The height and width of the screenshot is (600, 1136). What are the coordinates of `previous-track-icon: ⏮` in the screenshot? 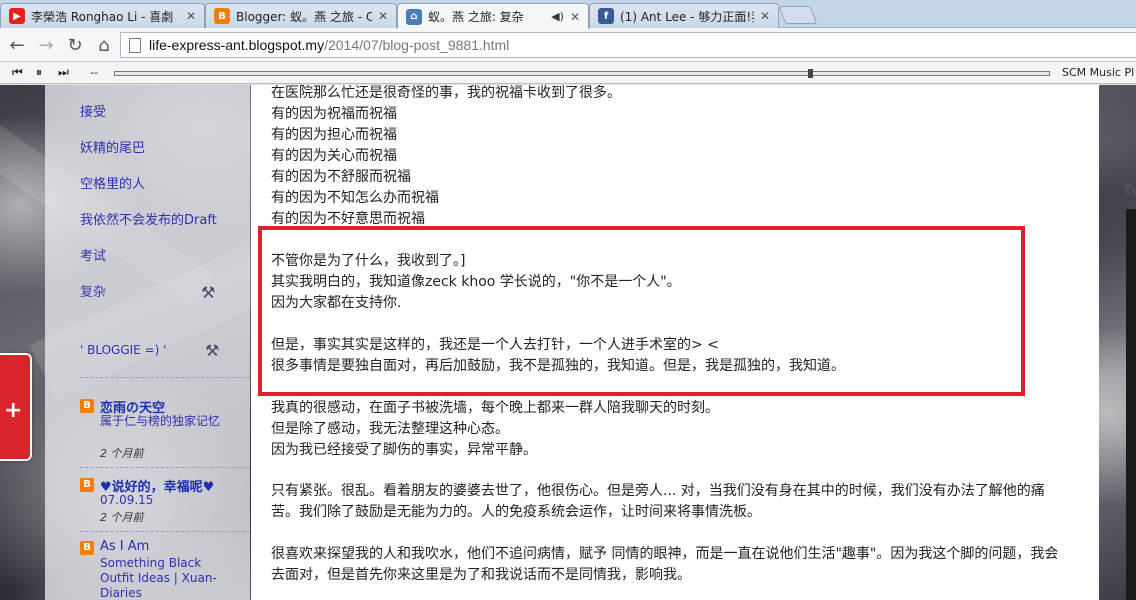 It's located at (17, 72).